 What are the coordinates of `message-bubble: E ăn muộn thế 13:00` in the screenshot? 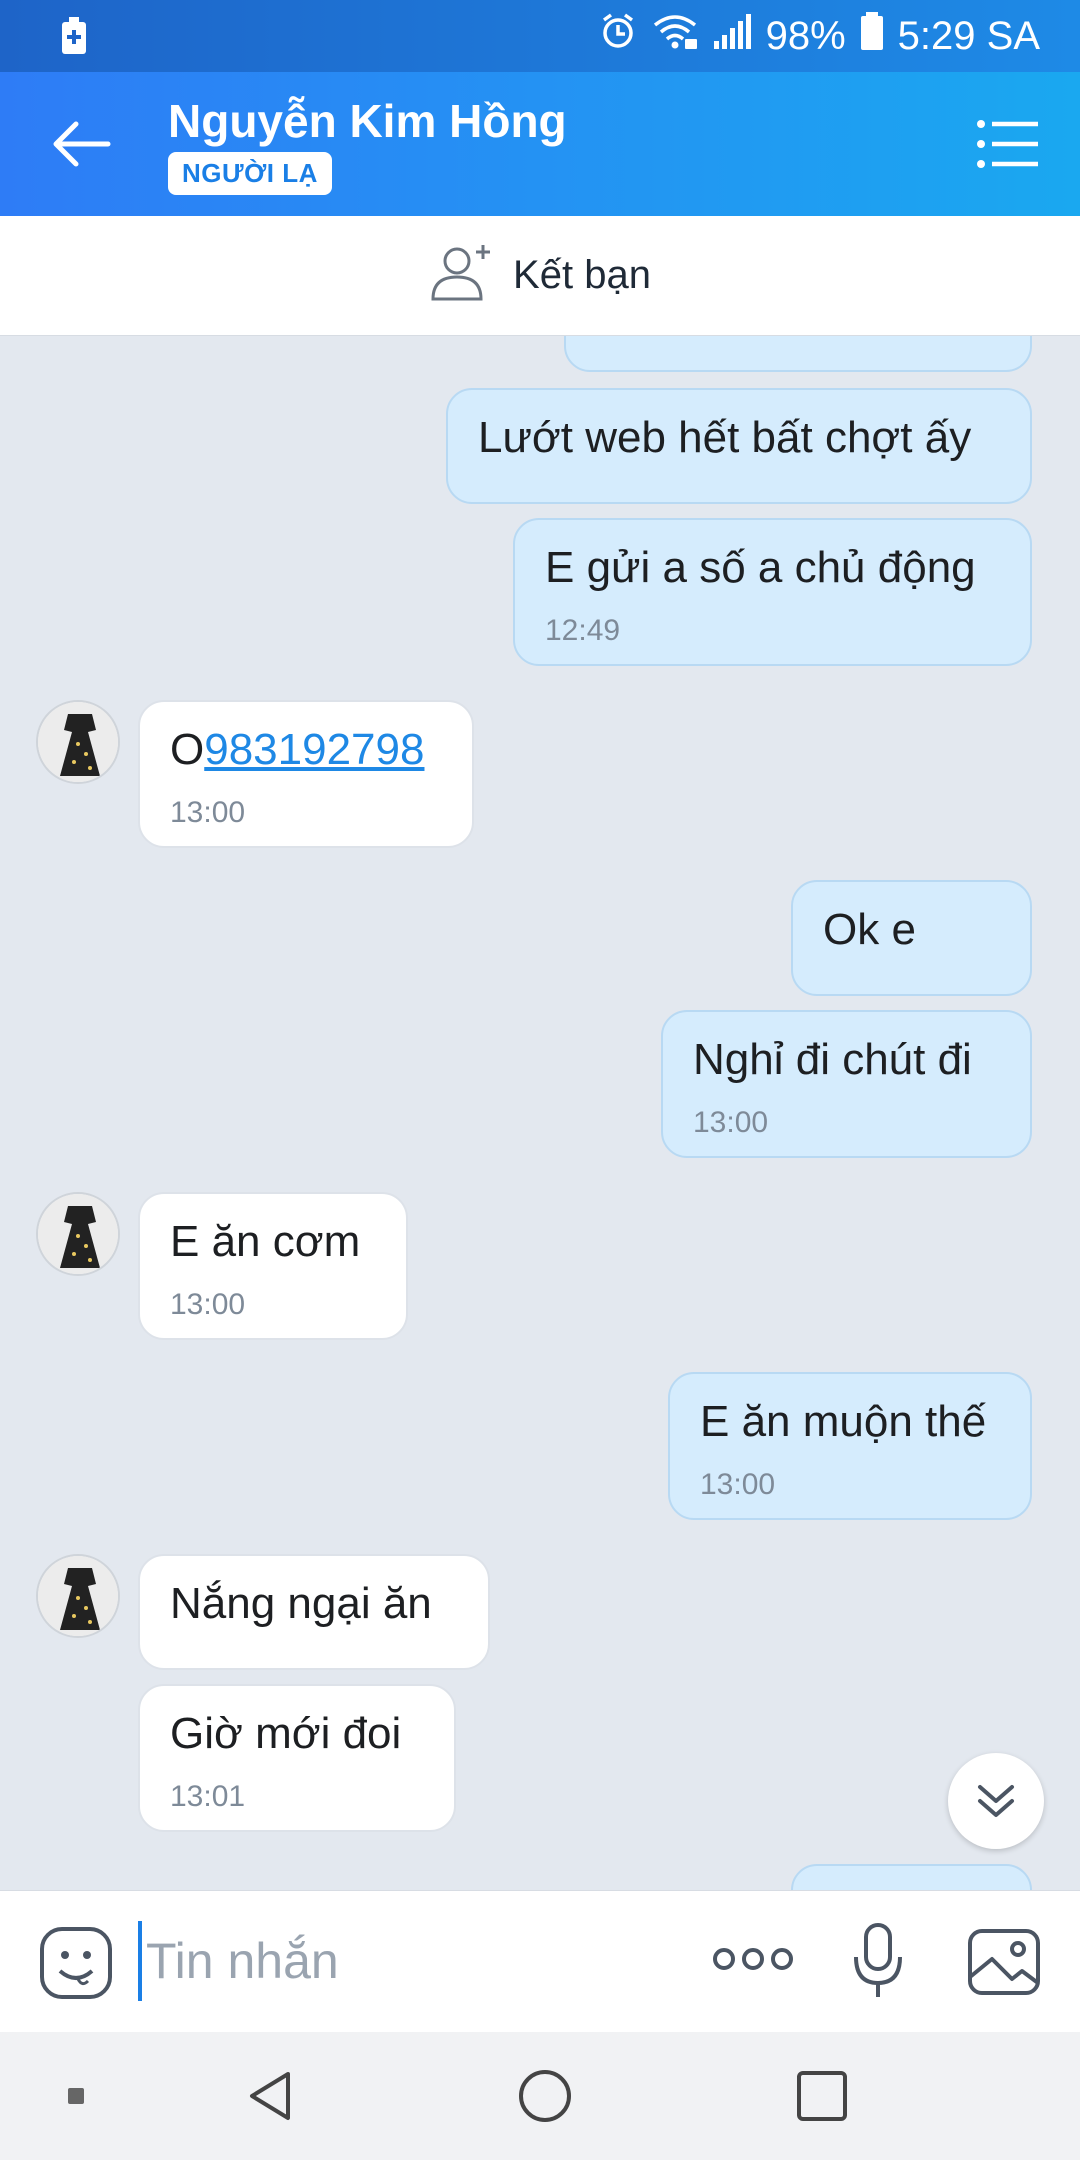 It's located at (850, 1446).